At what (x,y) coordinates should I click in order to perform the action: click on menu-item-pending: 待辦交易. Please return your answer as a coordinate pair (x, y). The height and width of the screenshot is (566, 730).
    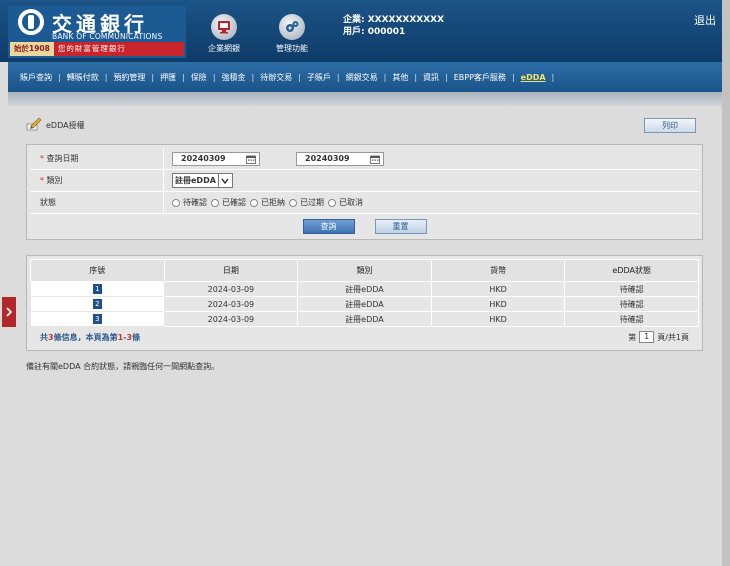
    Looking at the image, I should click on (276, 77).